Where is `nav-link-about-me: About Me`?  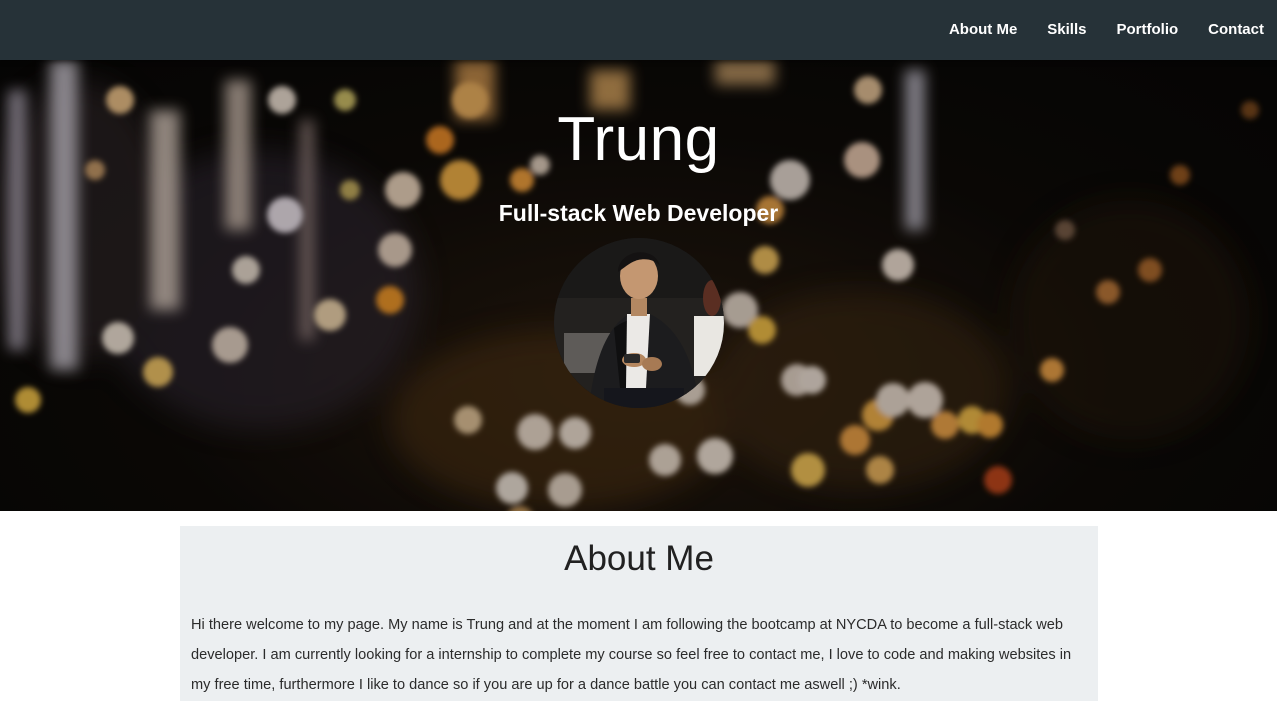 nav-link-about-me: About Me is located at coordinates (981, 30).